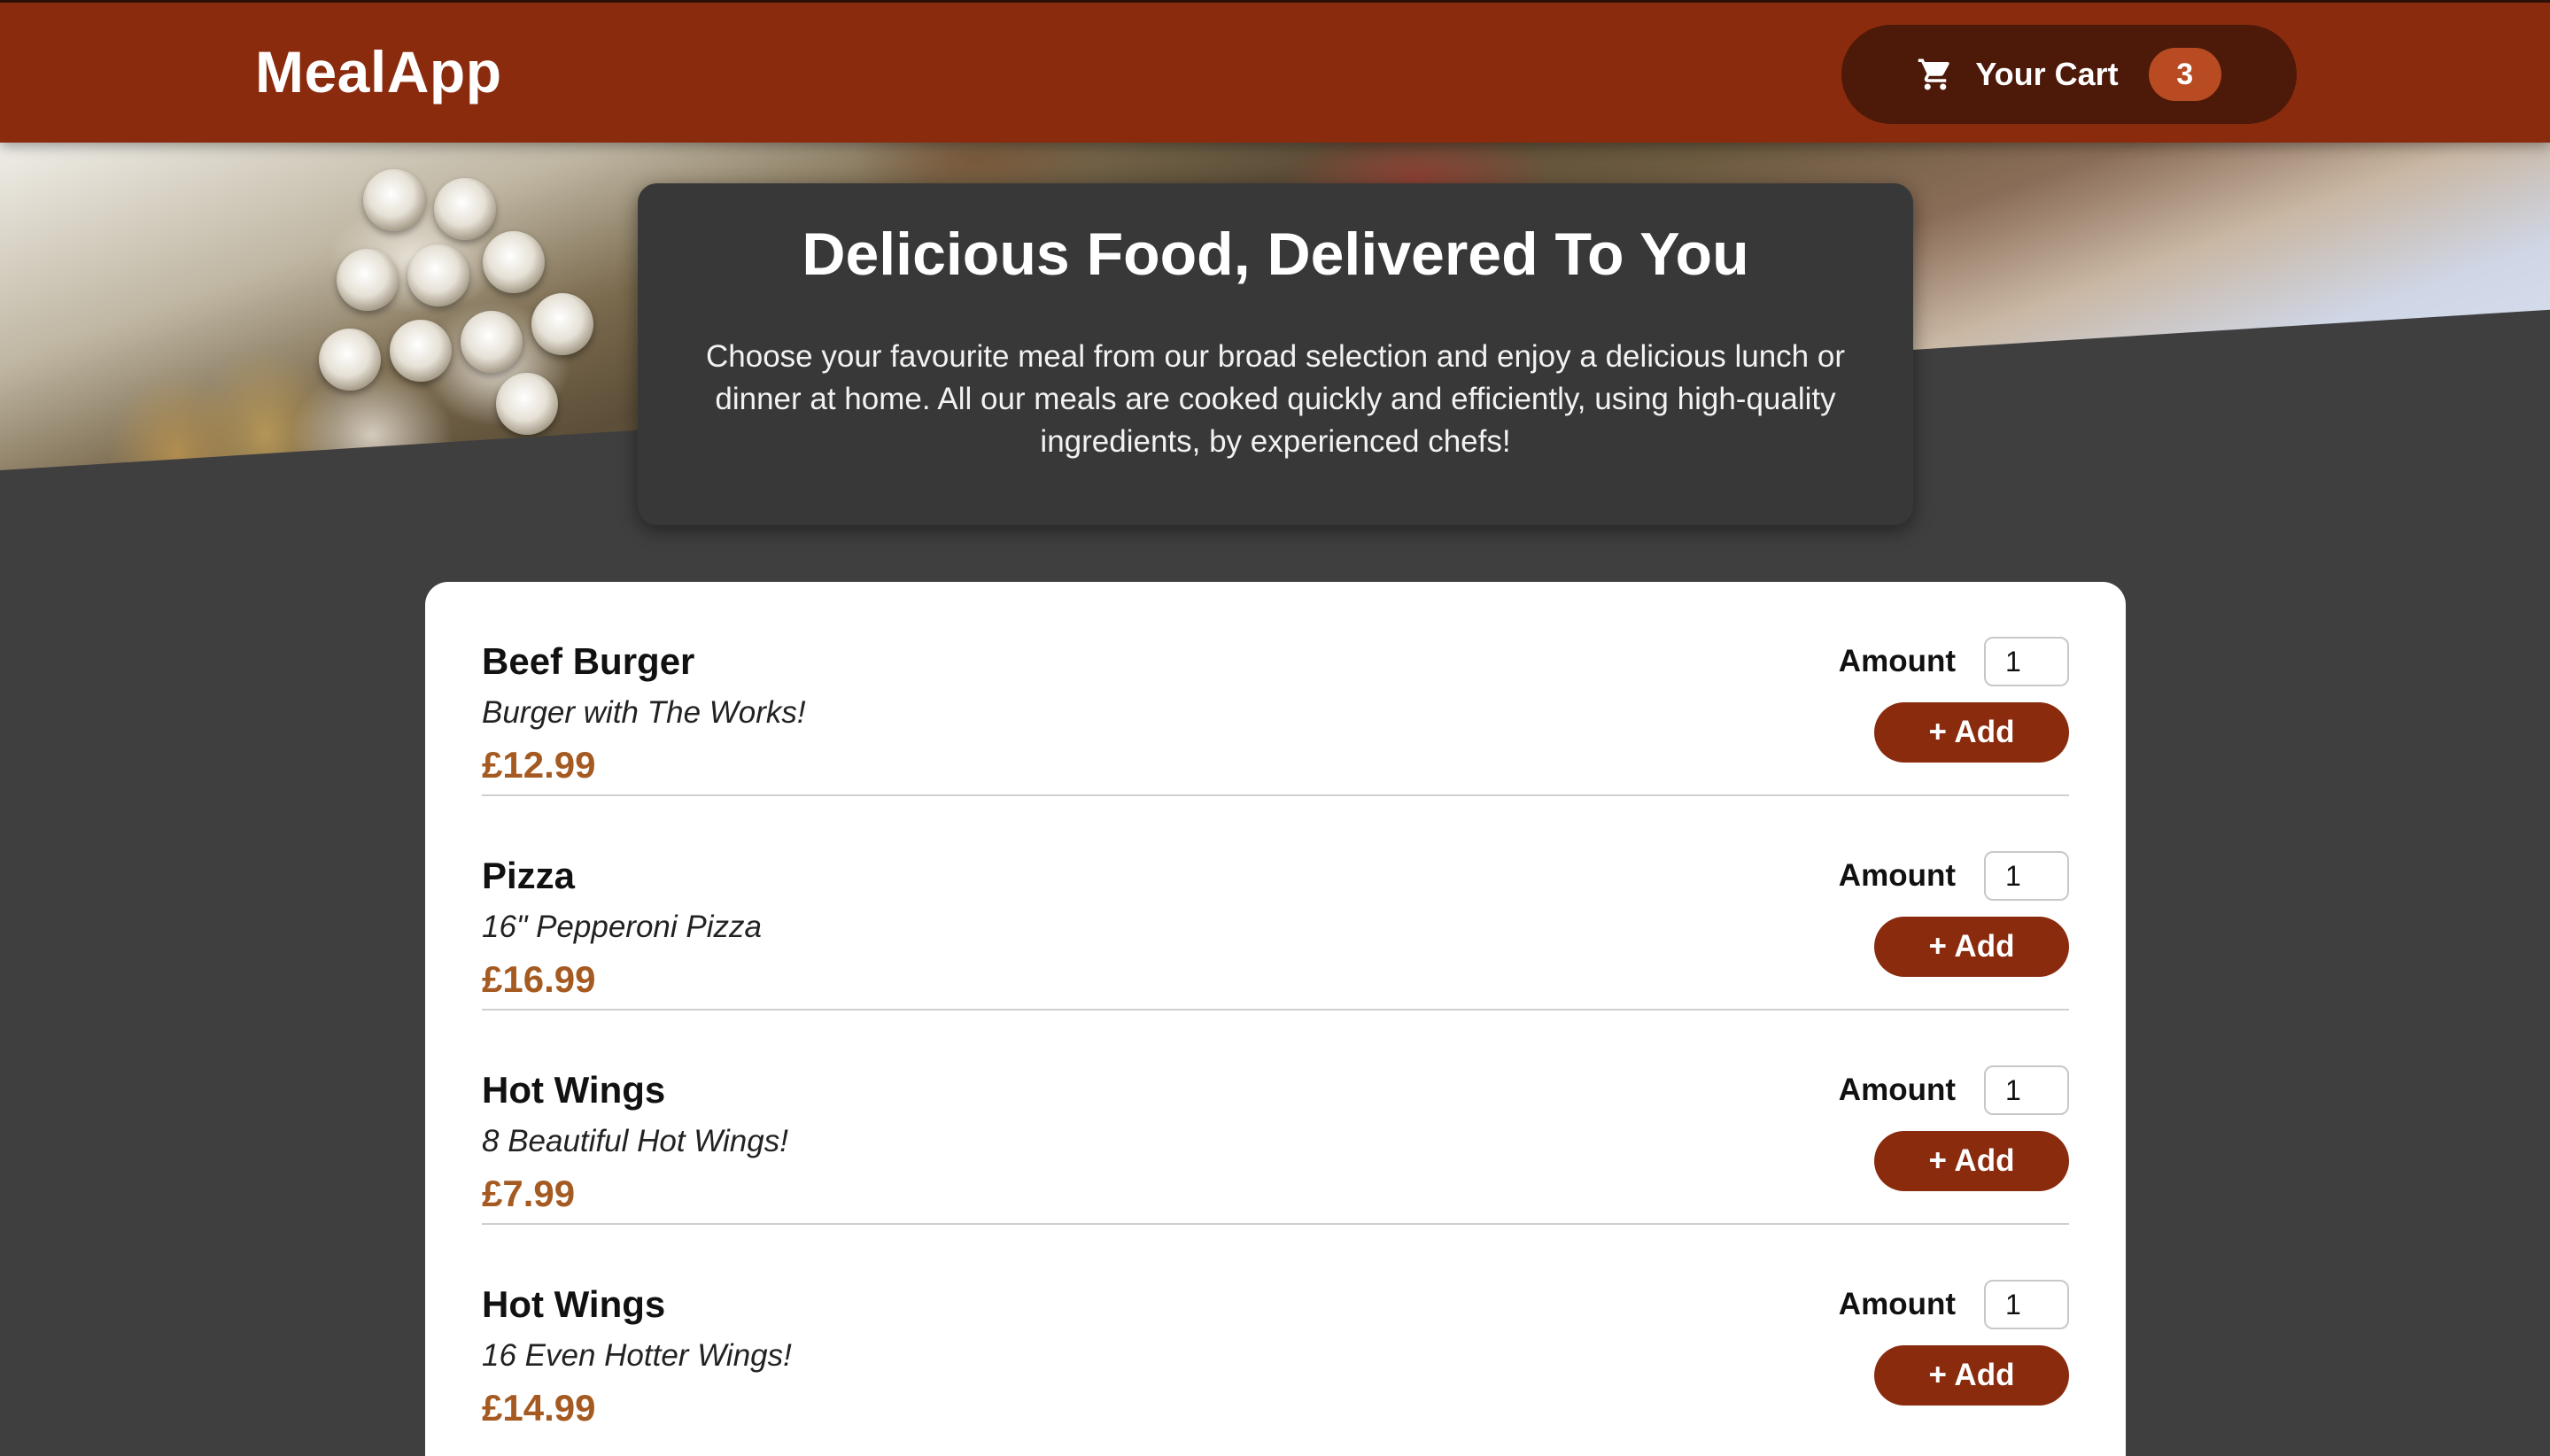 Image resolution: width=2550 pixels, height=1456 pixels. What do you see at coordinates (529, 1193) in the screenshot?
I see `meal-price: £7.99` at bounding box center [529, 1193].